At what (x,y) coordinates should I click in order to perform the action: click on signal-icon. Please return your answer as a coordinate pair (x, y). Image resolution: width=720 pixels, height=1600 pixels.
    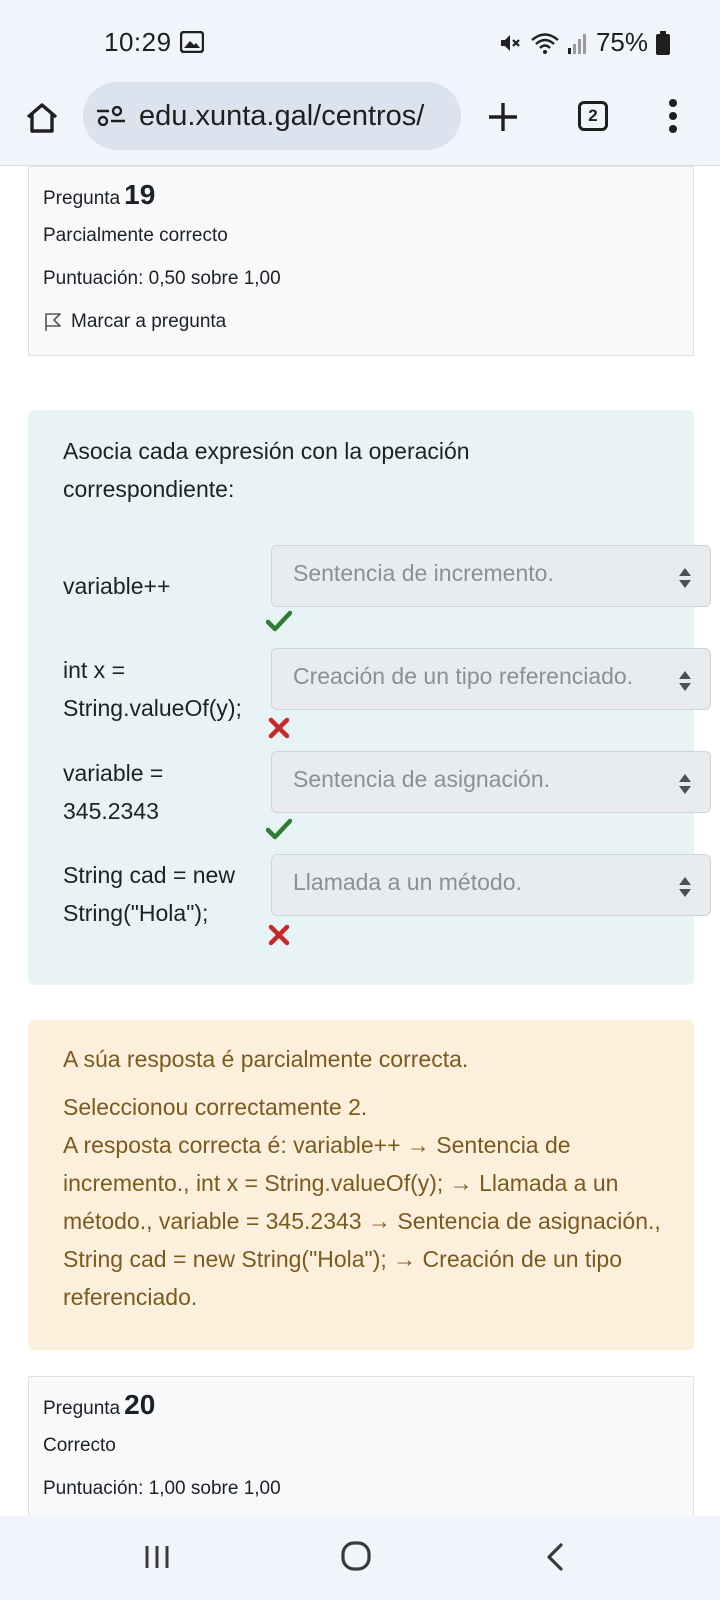
    Looking at the image, I should click on (576, 43).